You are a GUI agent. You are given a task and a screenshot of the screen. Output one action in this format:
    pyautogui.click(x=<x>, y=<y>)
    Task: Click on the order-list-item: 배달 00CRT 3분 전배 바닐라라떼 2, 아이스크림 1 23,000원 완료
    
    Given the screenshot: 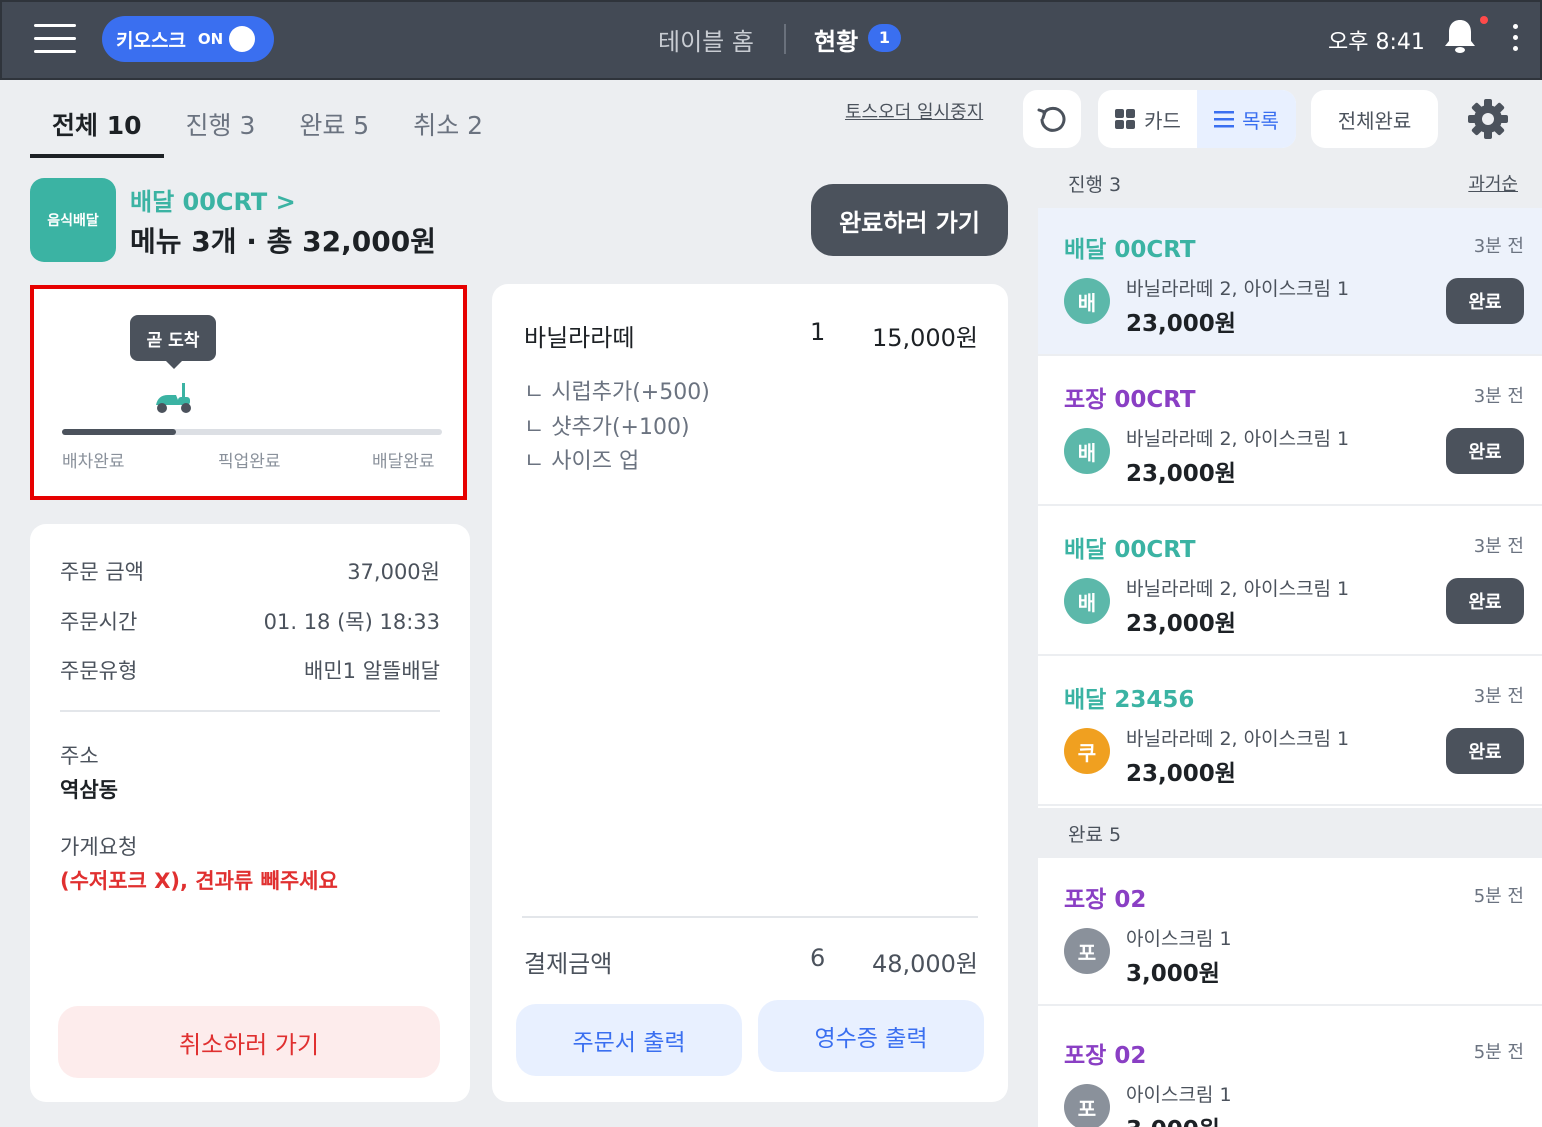 What is the action you would take?
    pyautogui.click(x=1290, y=282)
    